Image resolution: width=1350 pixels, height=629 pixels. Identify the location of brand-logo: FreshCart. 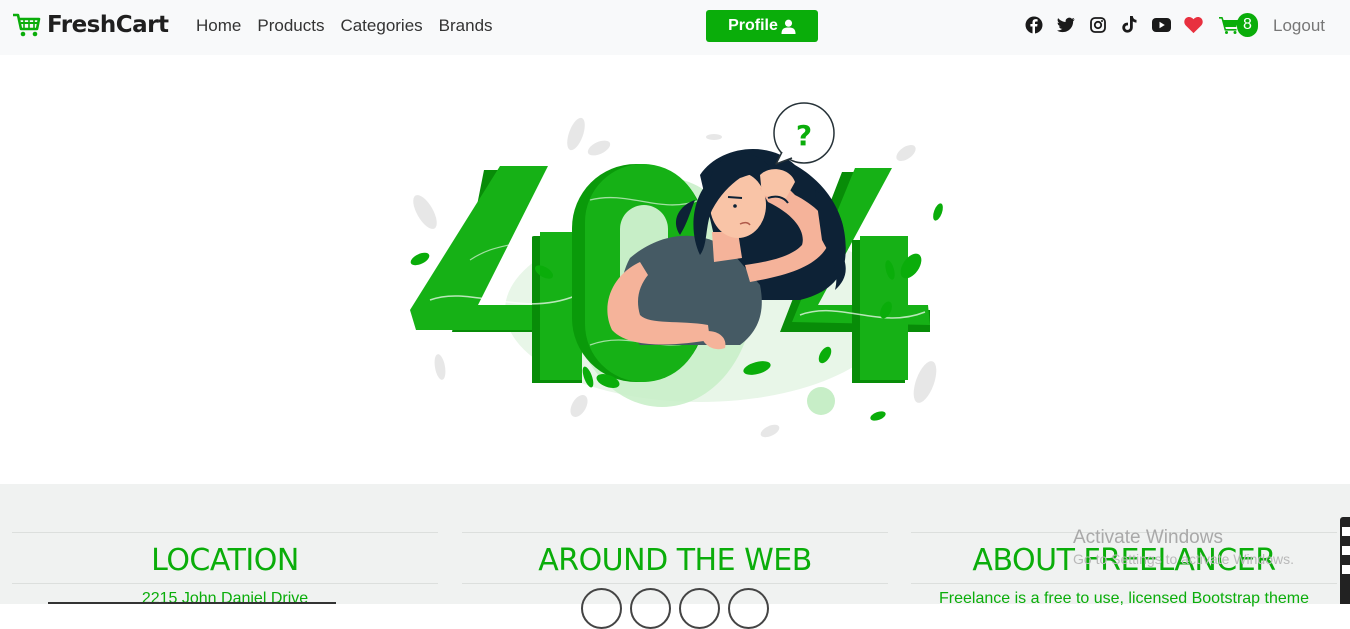
(90, 25).